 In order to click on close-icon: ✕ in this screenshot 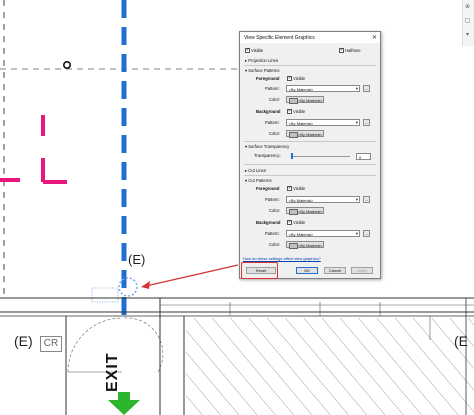, I will do `click(374, 37)`.